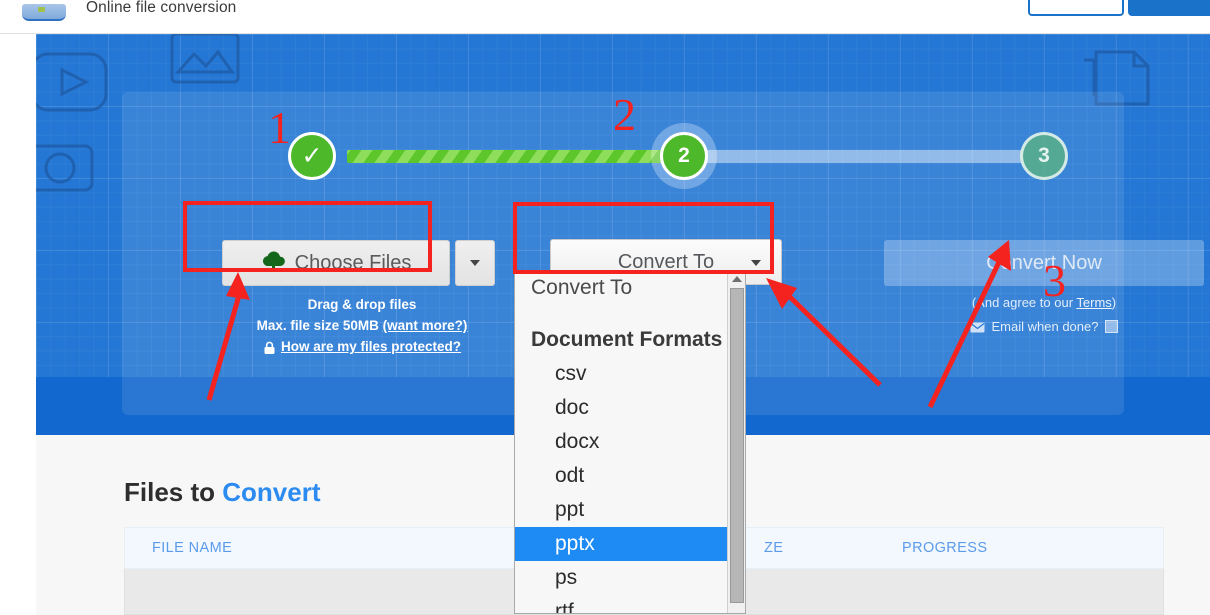 The height and width of the screenshot is (615, 1210). Describe the element at coordinates (192, 548) in the screenshot. I see `column-header-file-name: FILE NAME` at that location.